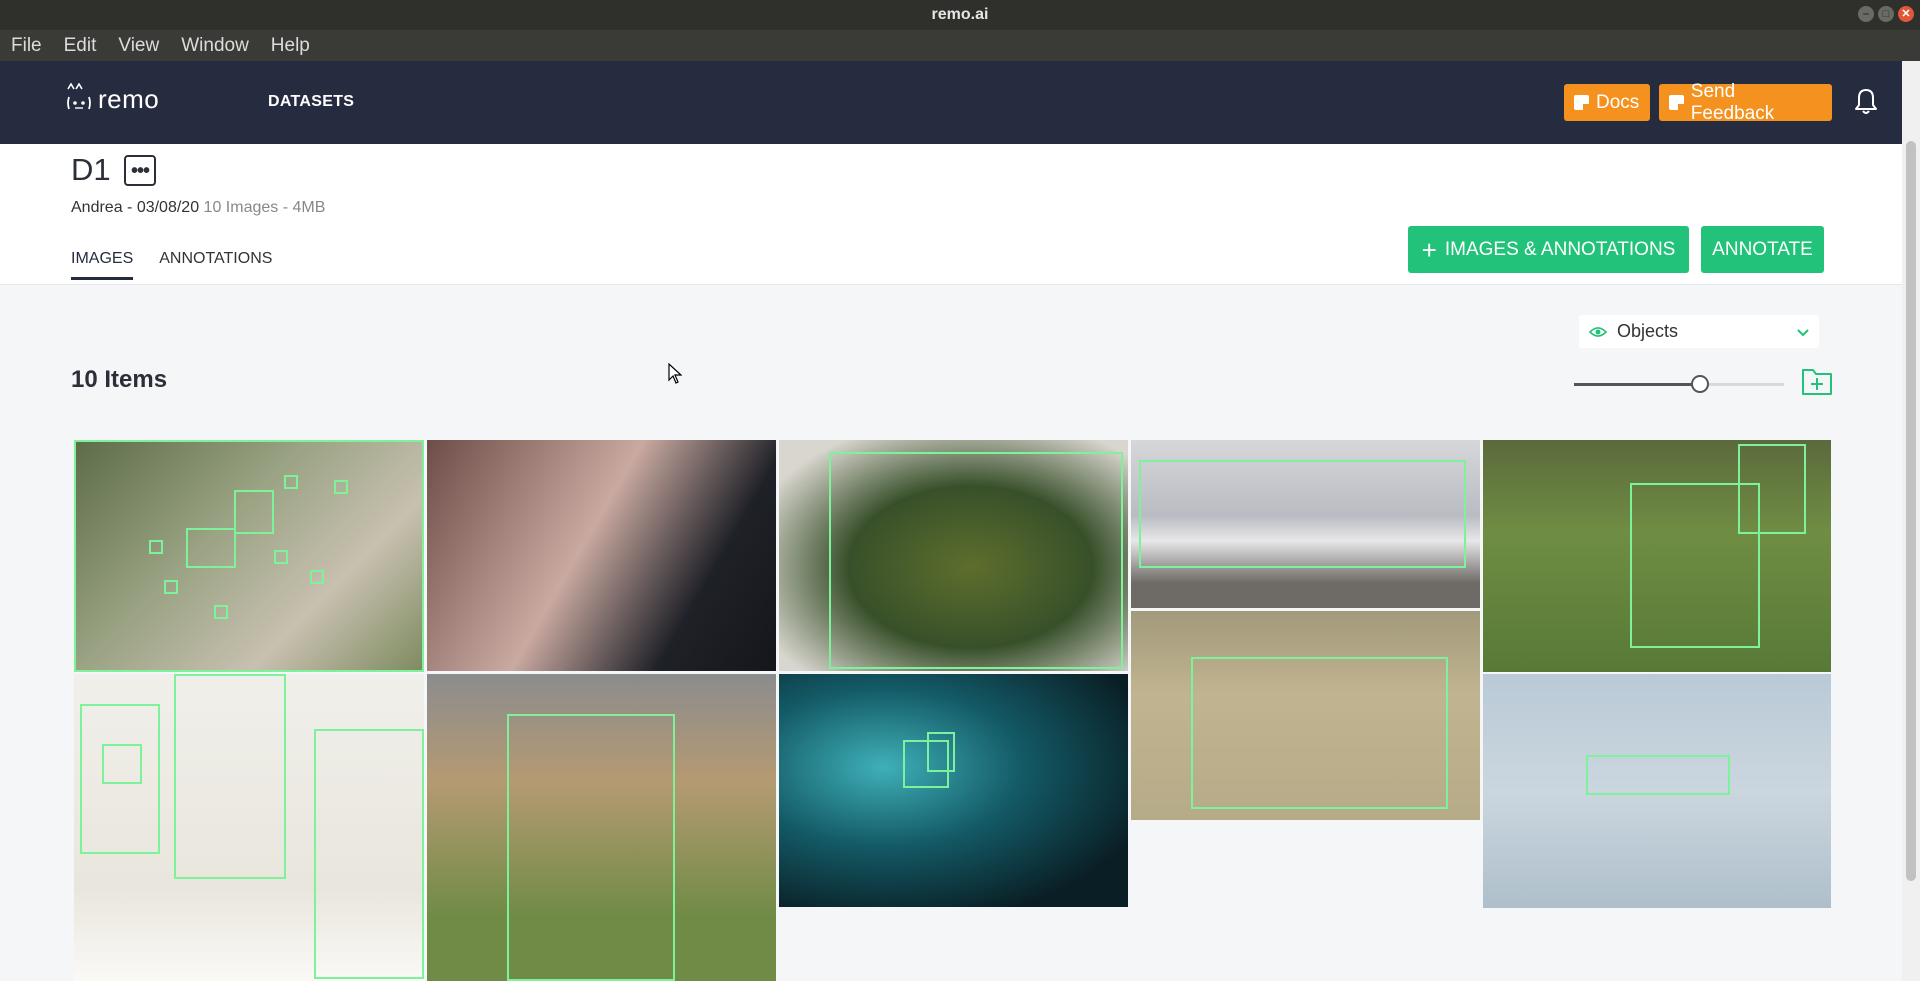  Describe the element at coordinates (1906, 14) in the screenshot. I see `close-icon: ✕` at that location.